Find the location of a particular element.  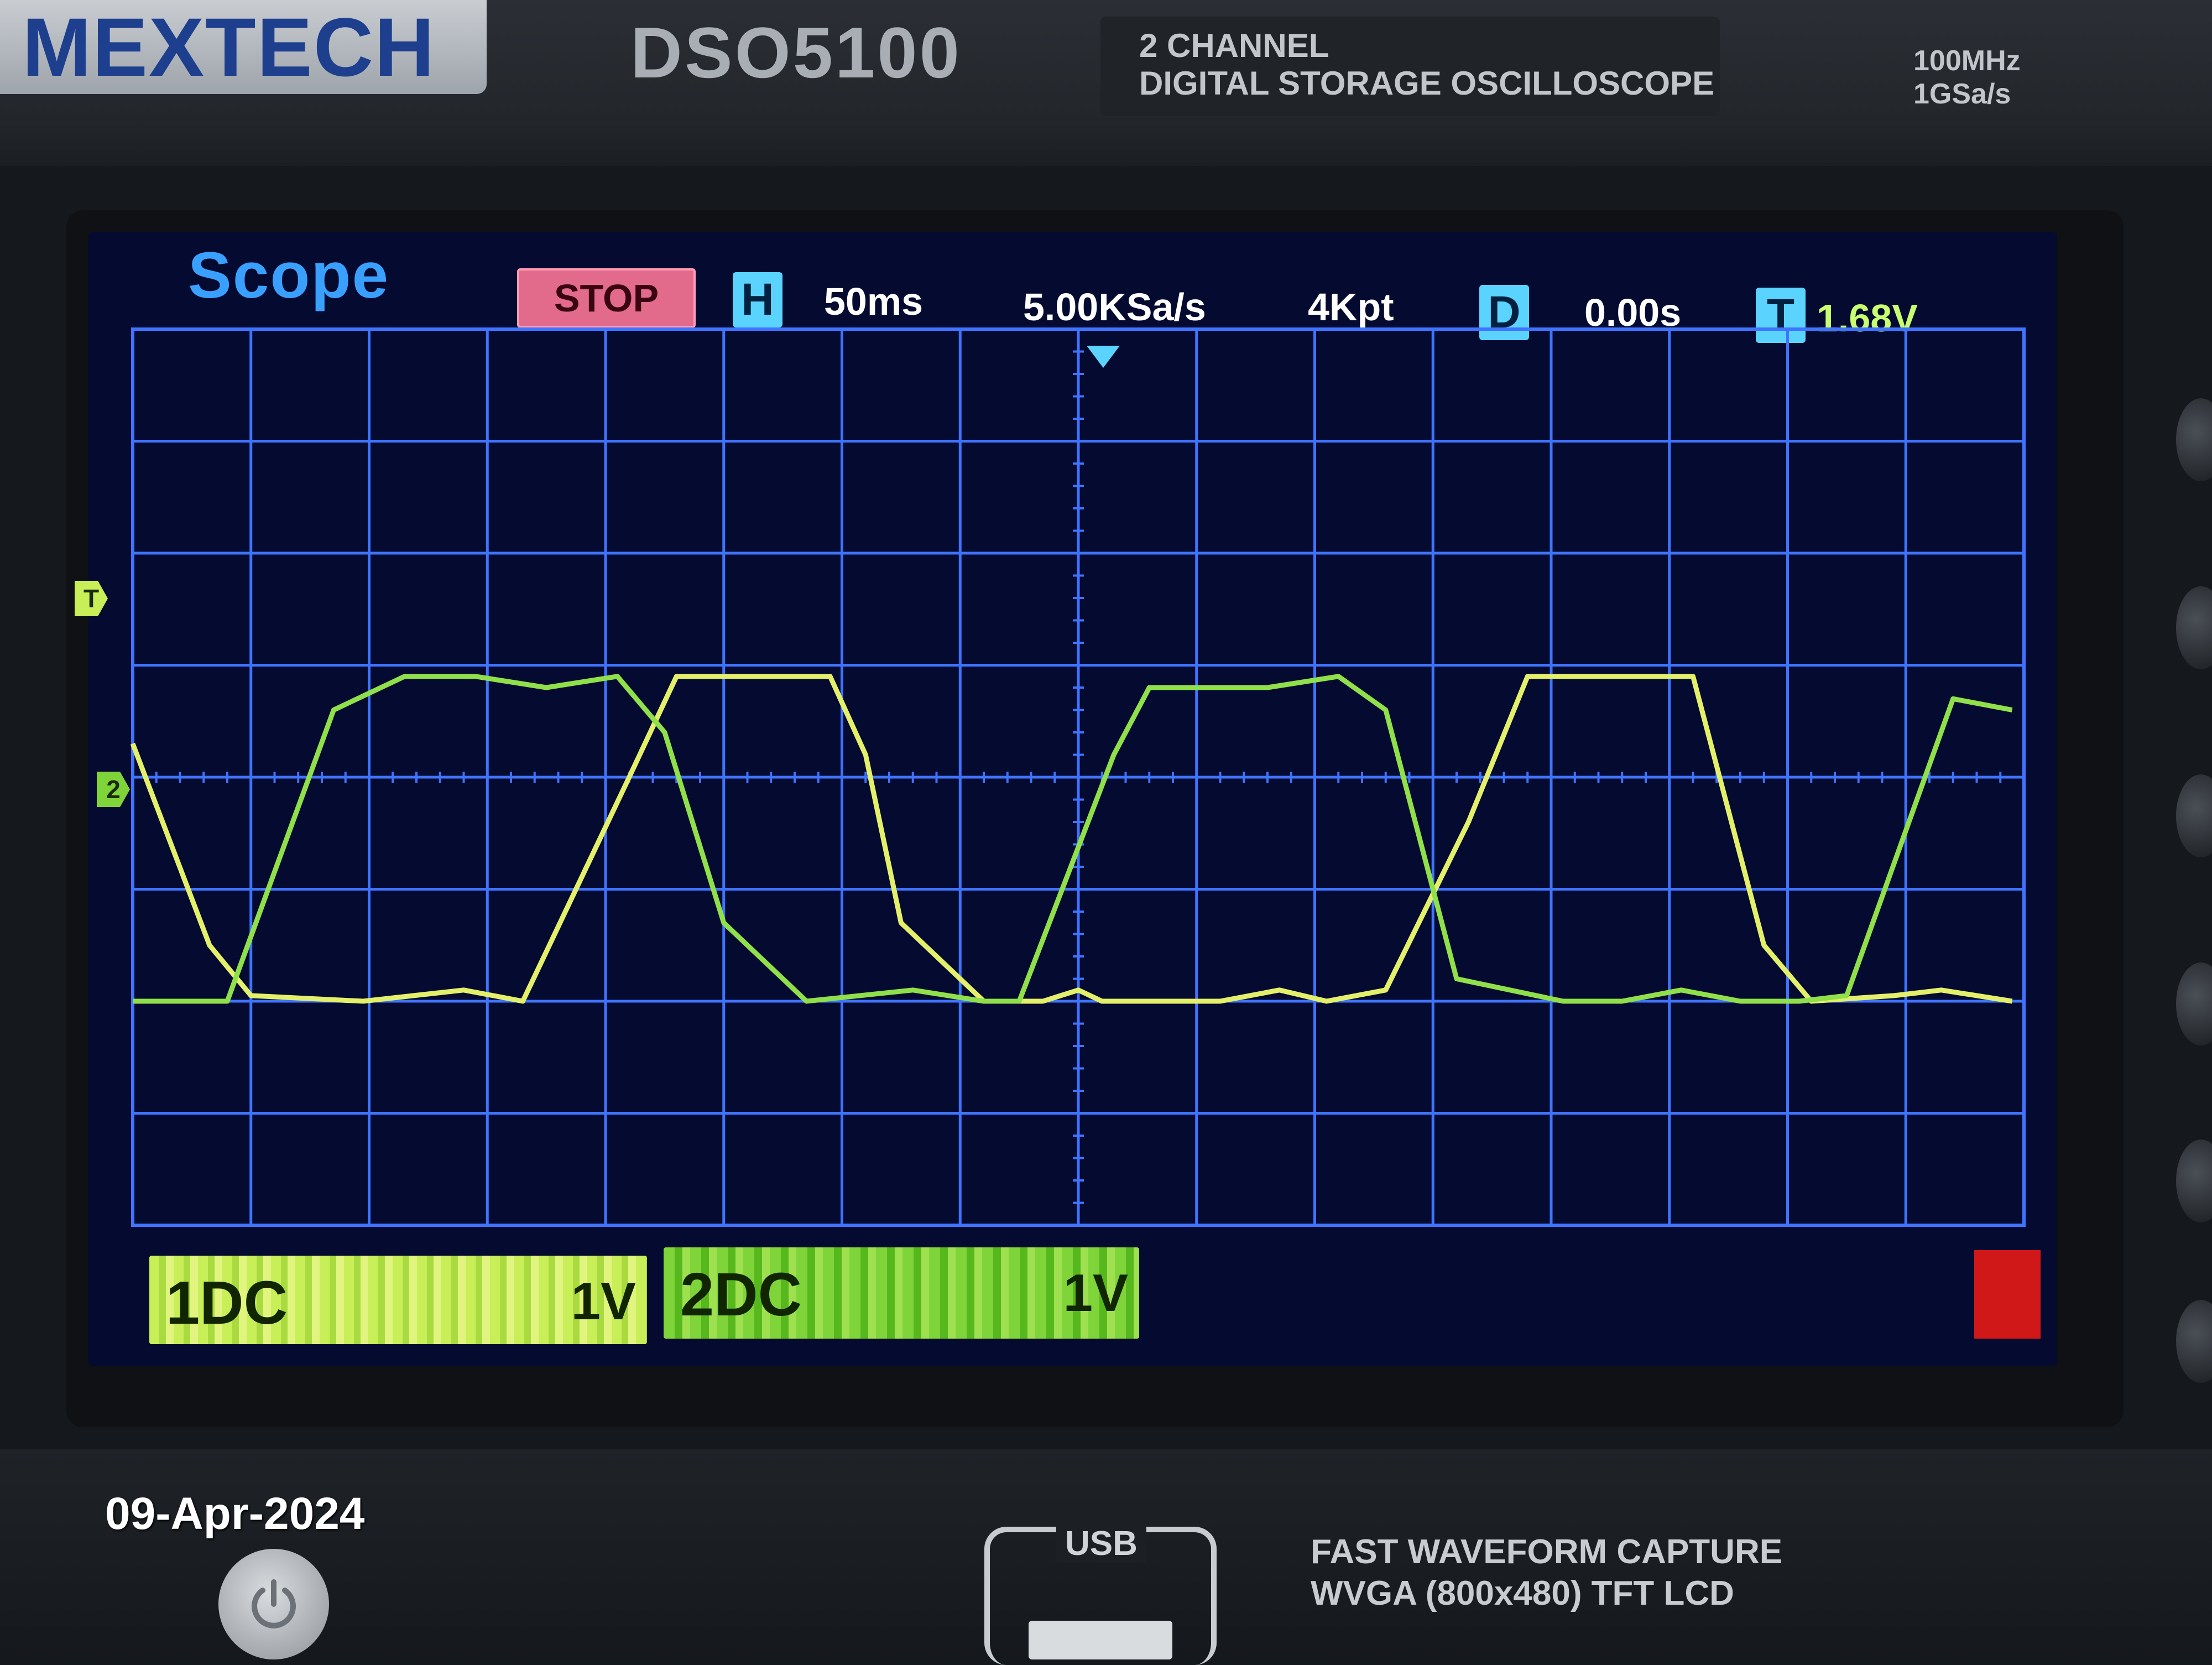

status-indicator-block is located at coordinates (2008, 1294).